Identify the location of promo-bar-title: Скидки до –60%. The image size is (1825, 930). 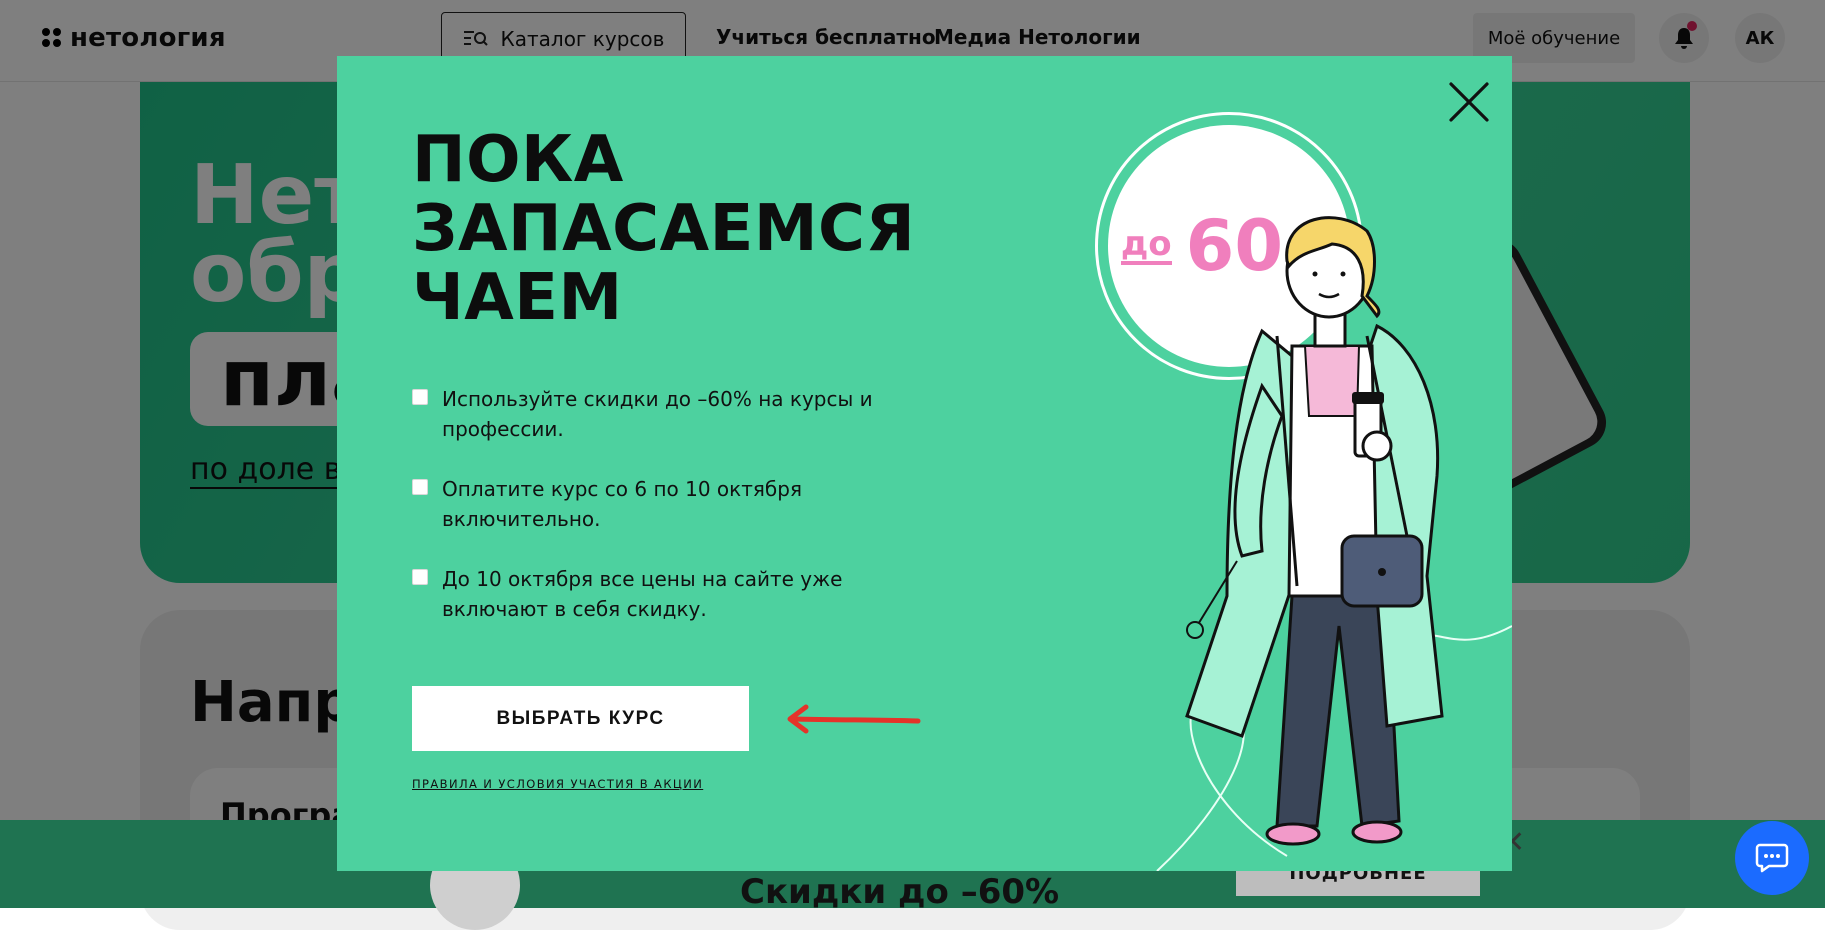
(900, 892).